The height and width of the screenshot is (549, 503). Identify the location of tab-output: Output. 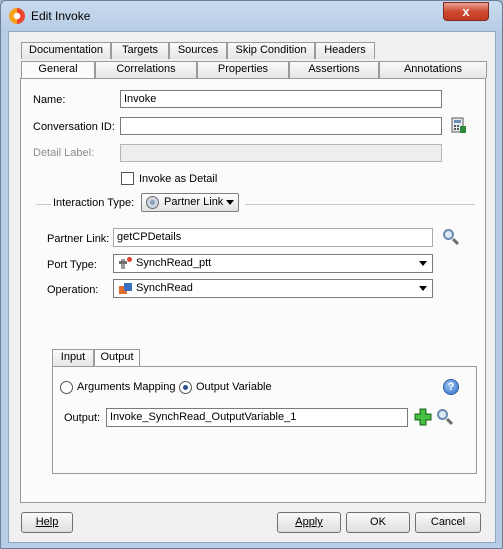
(117, 358).